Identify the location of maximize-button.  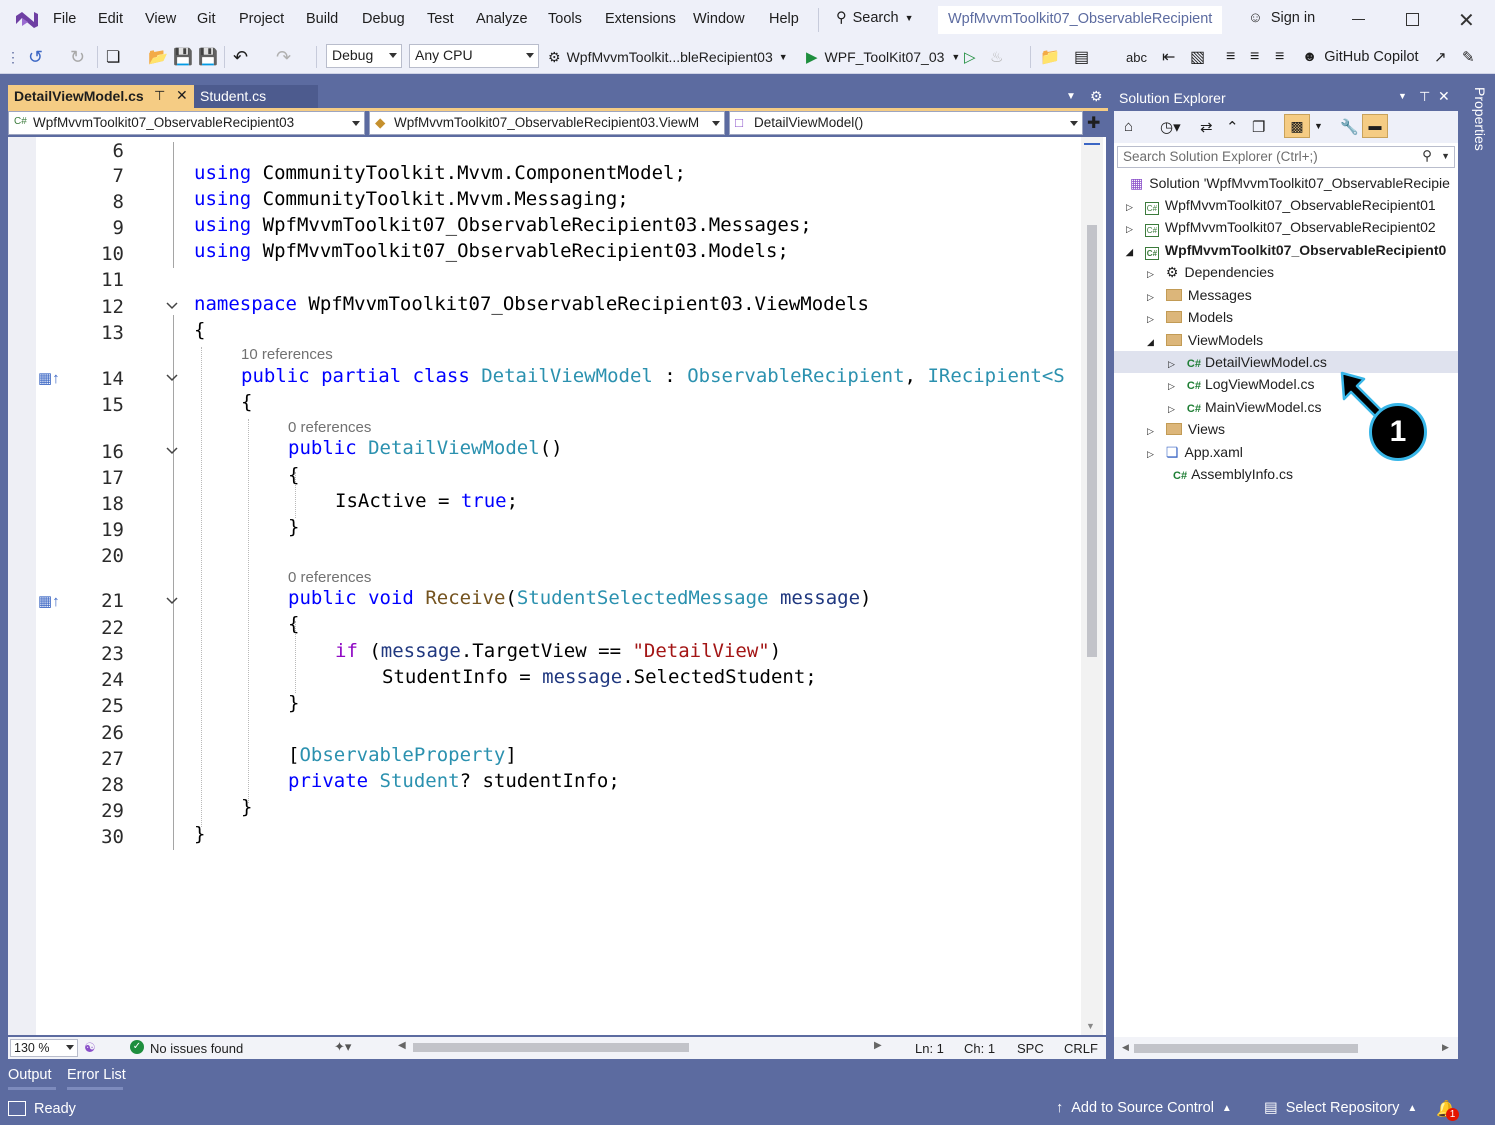
(1412, 19).